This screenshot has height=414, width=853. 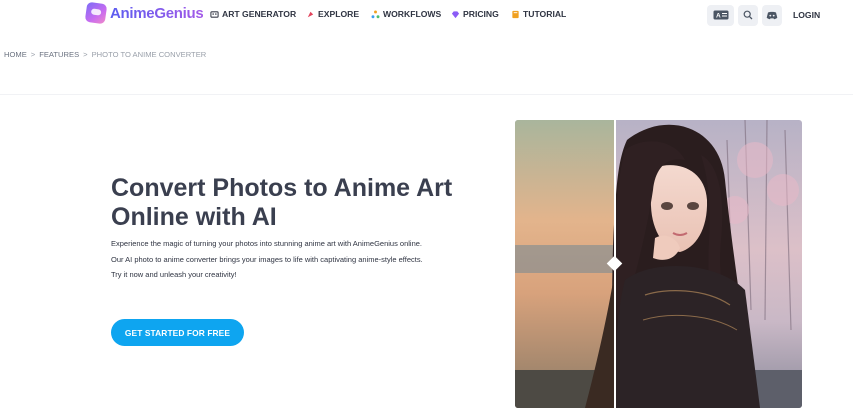 I want to click on brand-name: AnimeGenius, so click(x=157, y=13).